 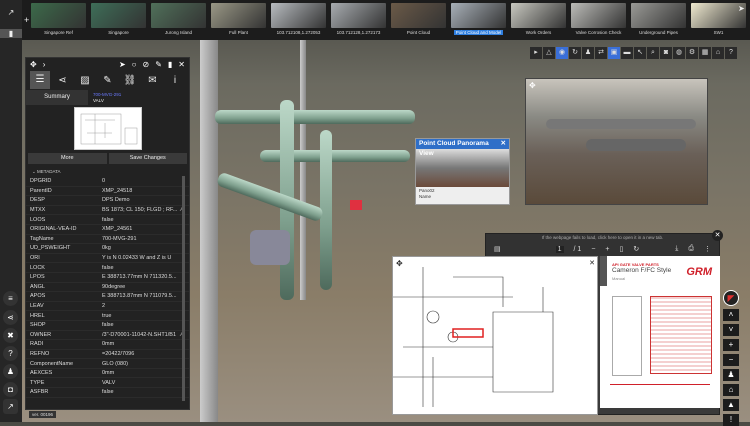 What do you see at coordinates (731, 315) in the screenshot?
I see `chevron-up-icon: ˄` at bounding box center [731, 315].